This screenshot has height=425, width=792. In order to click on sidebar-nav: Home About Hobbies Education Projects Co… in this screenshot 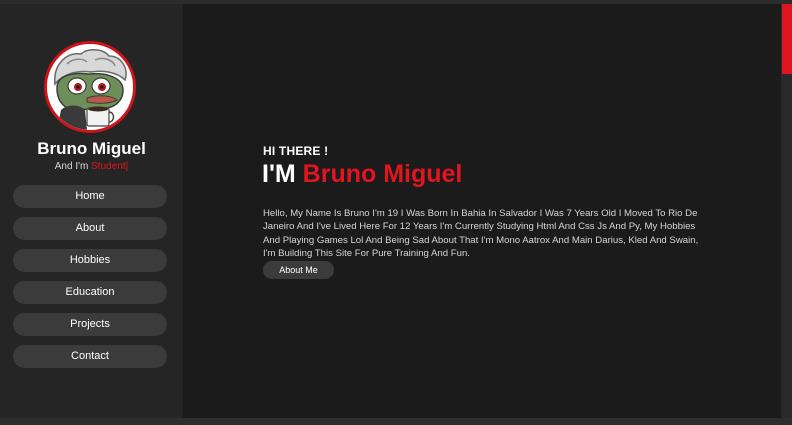, I will do `click(90, 281)`.